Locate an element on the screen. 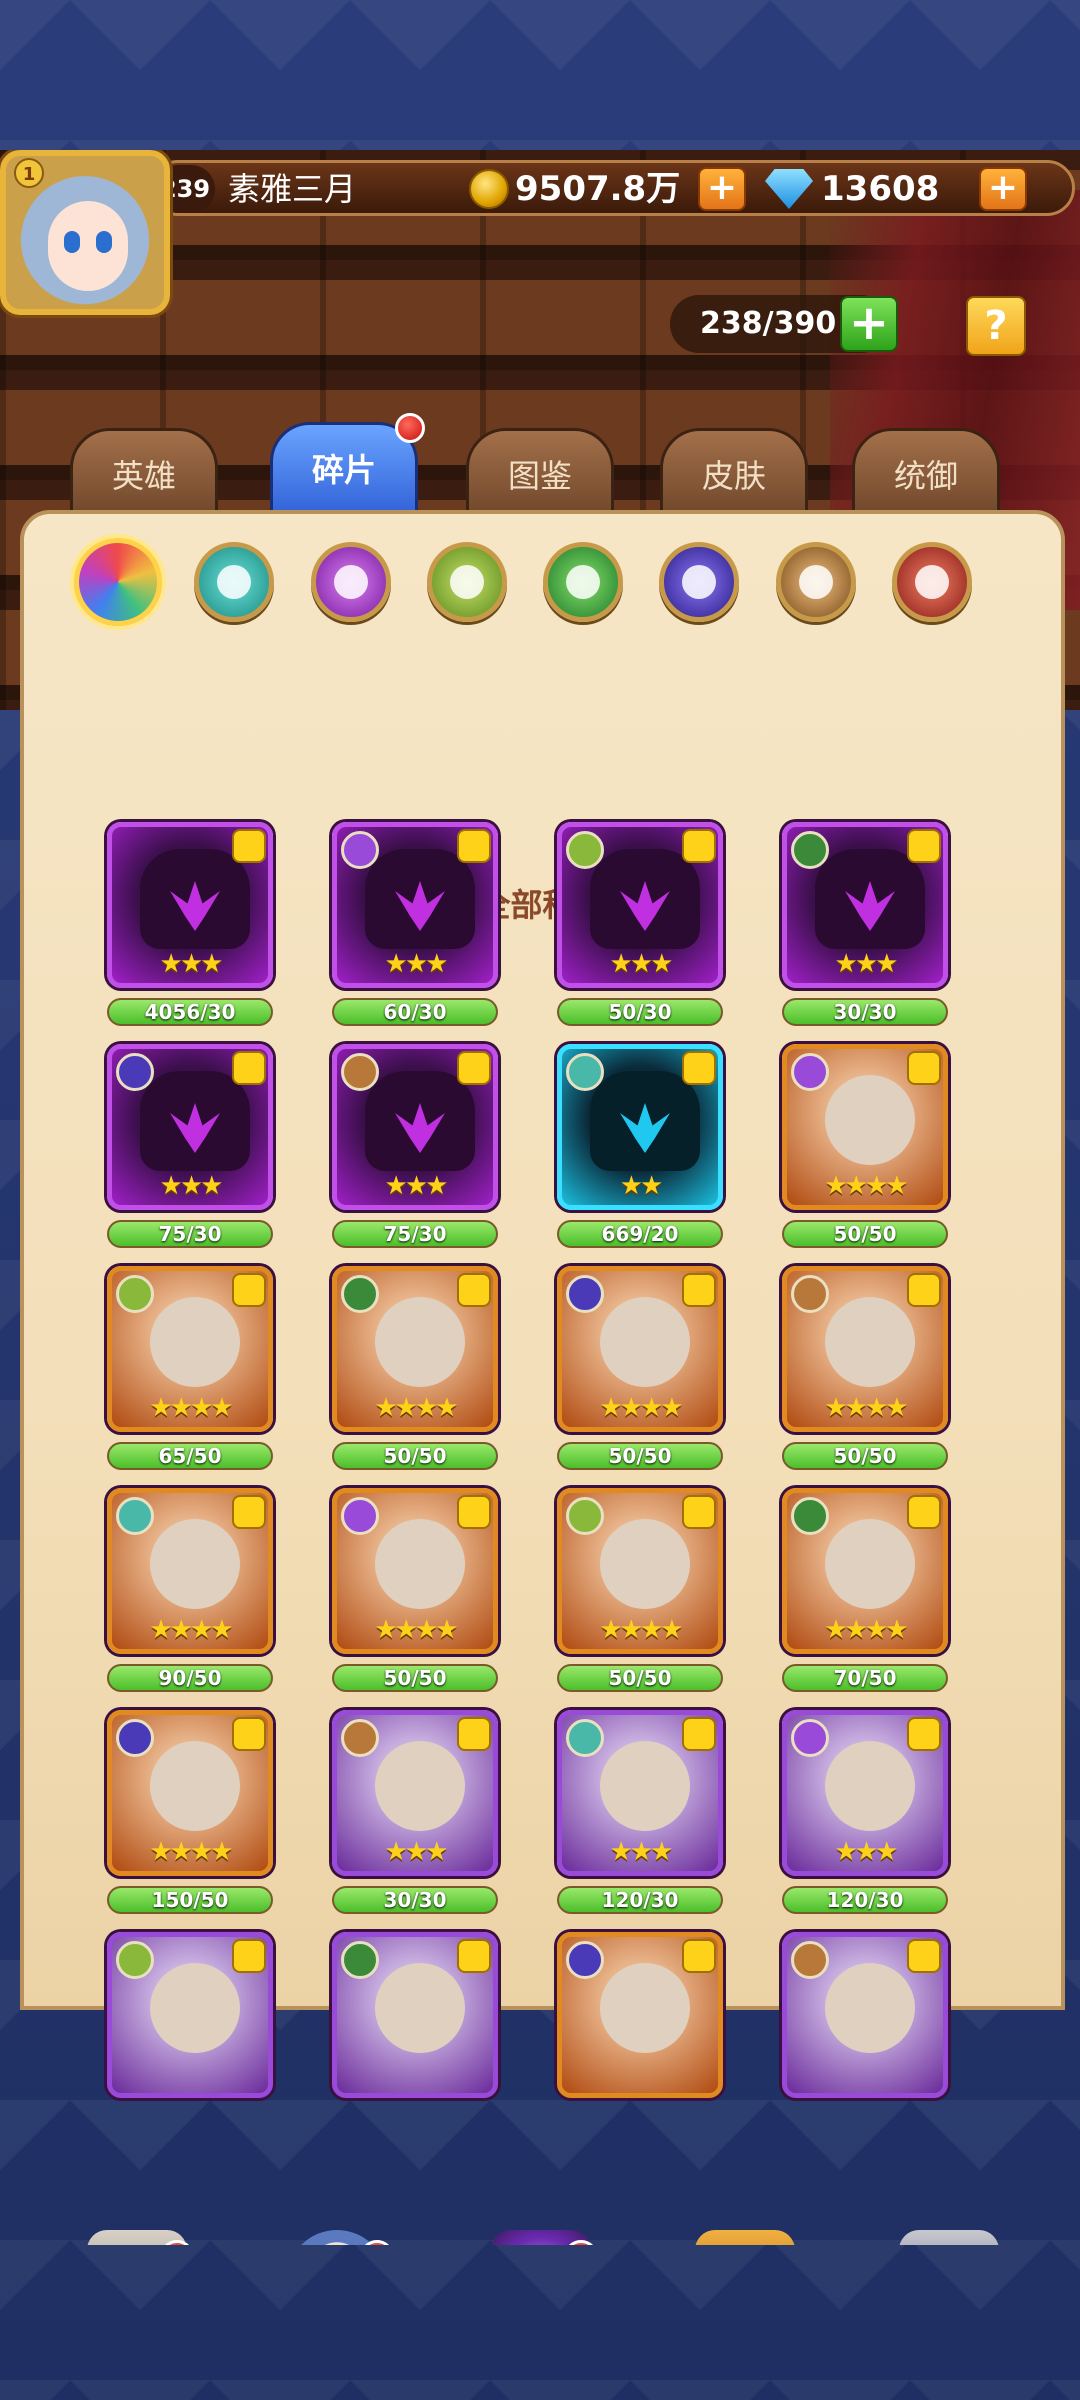  nav-backpack: 背包 is located at coordinates (745, 2232).